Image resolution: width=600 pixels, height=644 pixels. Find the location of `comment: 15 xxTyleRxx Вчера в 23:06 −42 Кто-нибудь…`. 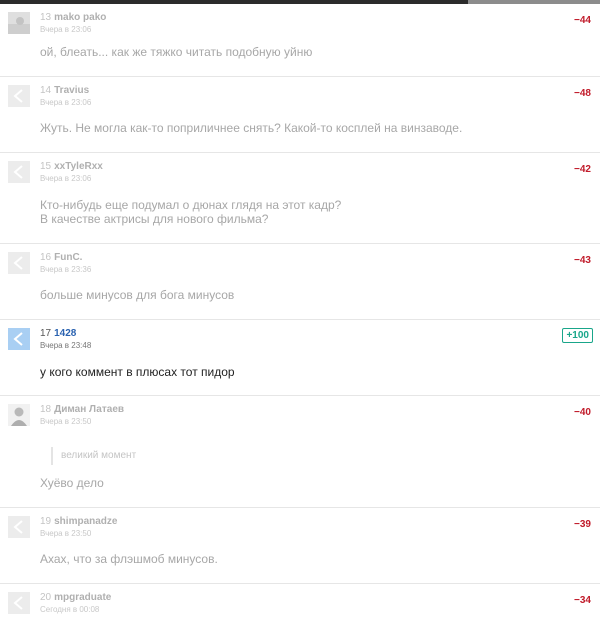

comment: 15 xxTyleRxx Вчера в 23:06 −42 Кто-нибудь… is located at coordinates (300, 198).